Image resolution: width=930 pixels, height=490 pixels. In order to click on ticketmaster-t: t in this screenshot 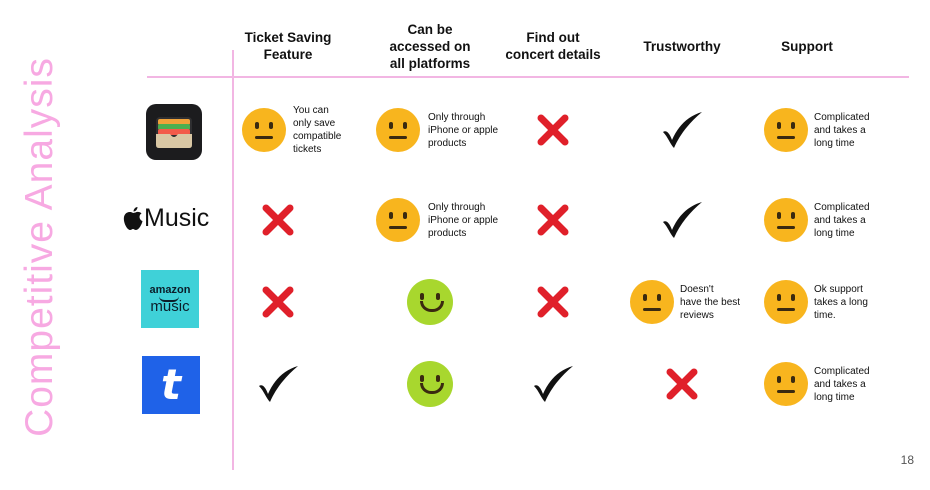, I will do `click(171, 384)`.